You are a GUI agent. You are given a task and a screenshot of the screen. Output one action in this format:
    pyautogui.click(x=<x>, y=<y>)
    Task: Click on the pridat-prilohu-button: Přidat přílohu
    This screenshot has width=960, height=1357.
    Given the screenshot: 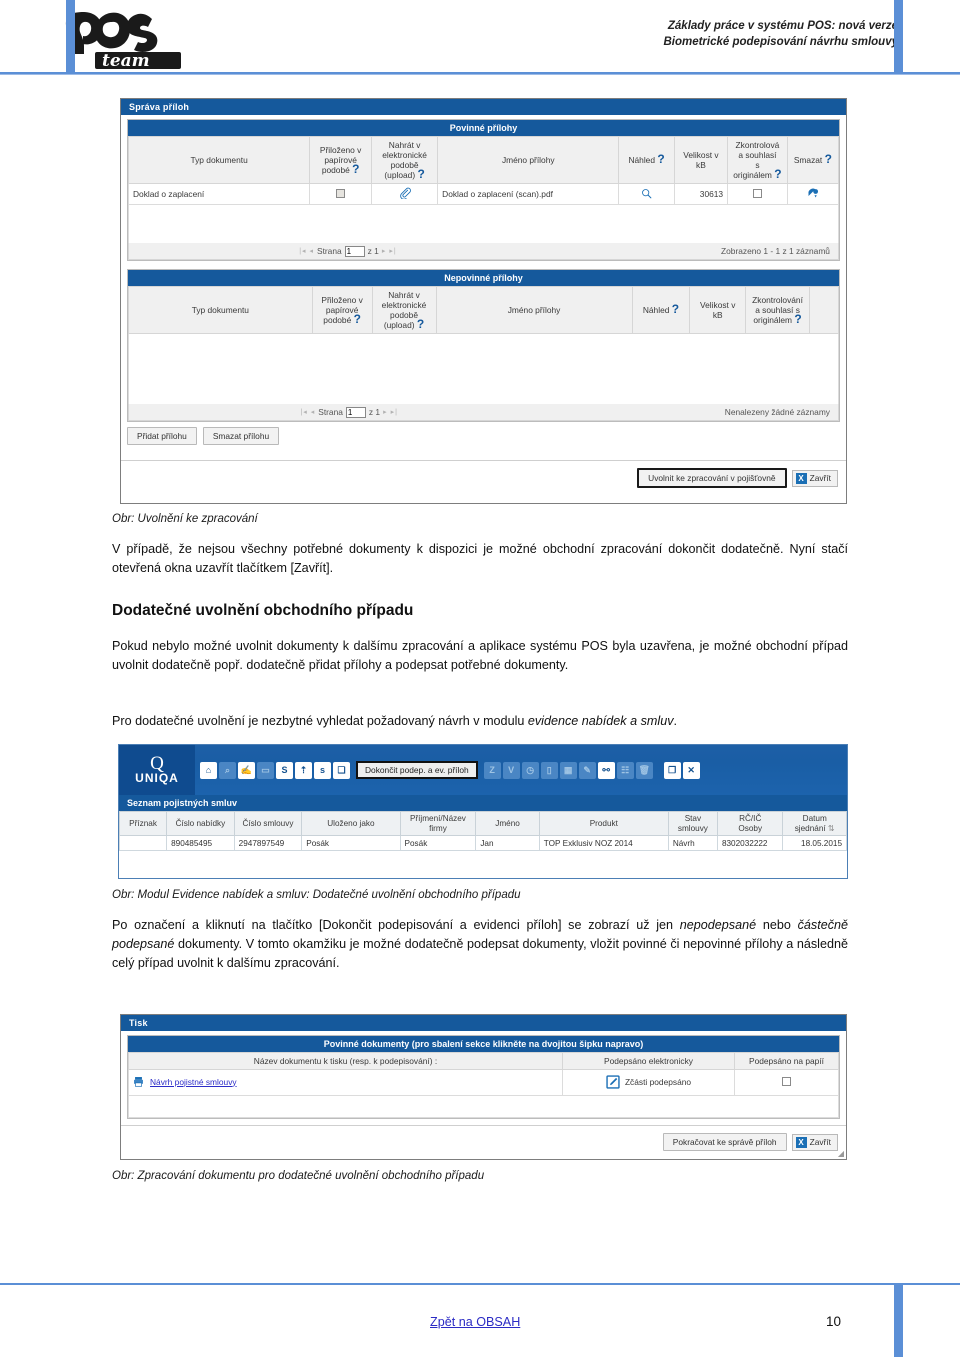 What is the action you would take?
    pyautogui.click(x=162, y=436)
    